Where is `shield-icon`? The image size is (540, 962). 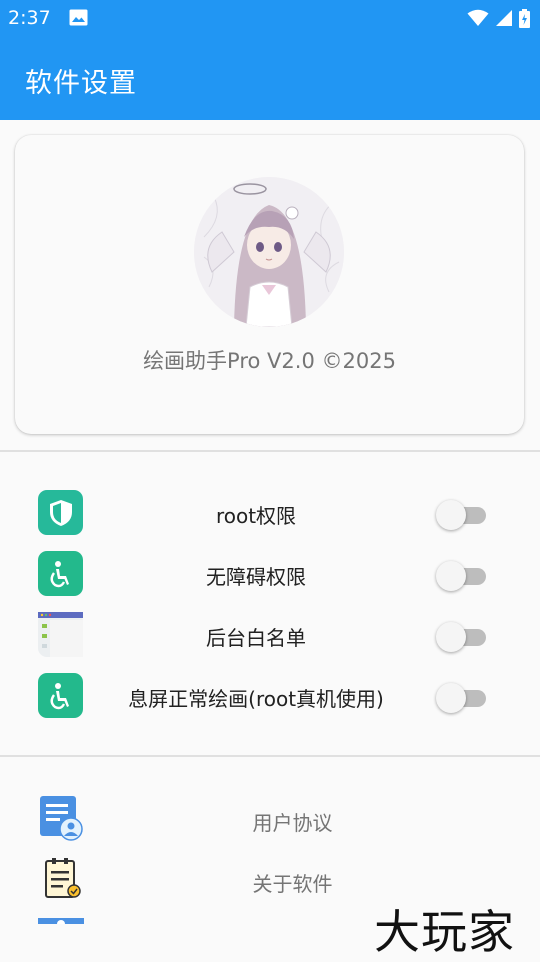 shield-icon is located at coordinates (60, 512).